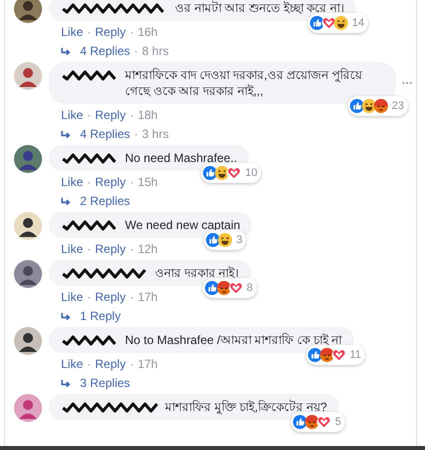  What do you see at coordinates (105, 383) in the screenshot?
I see `replies-link: 3 Replies` at bounding box center [105, 383].